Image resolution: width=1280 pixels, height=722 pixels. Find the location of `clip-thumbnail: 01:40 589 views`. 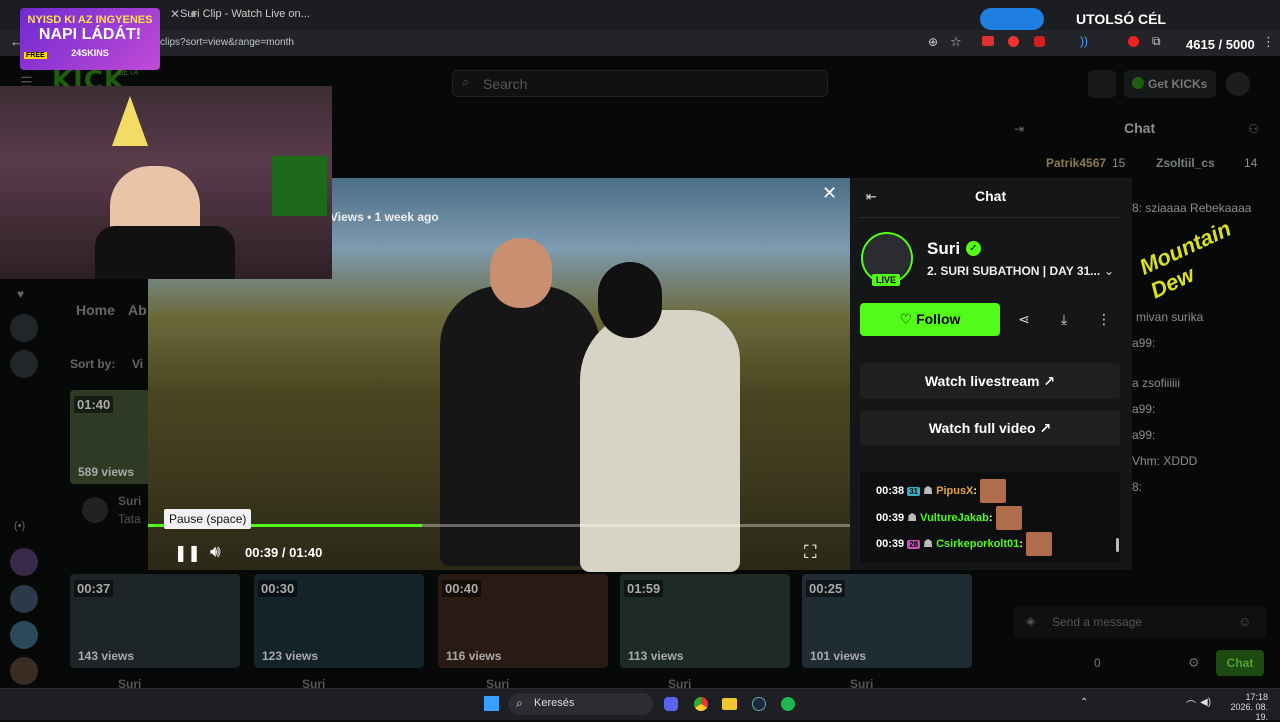

clip-thumbnail: 01:40 589 views is located at coordinates (110, 437).